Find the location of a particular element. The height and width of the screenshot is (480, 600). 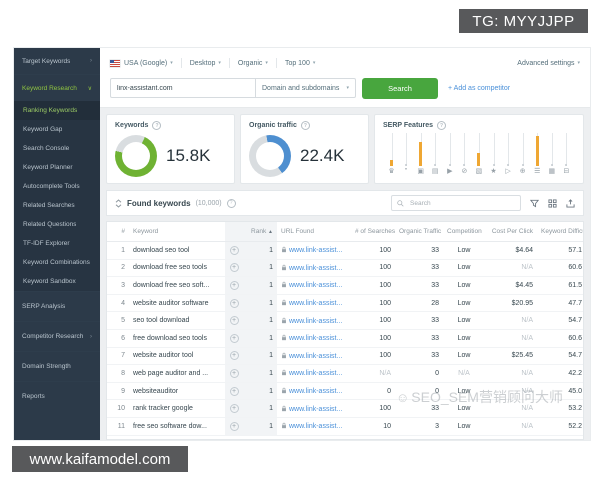

sidebar-item-related-searches: Related Searches is located at coordinates (57, 205).